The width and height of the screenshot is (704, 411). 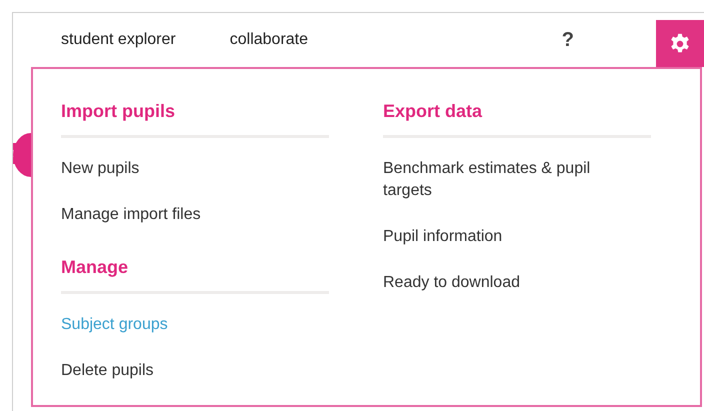 I want to click on section-heading: Manage, so click(x=195, y=275).